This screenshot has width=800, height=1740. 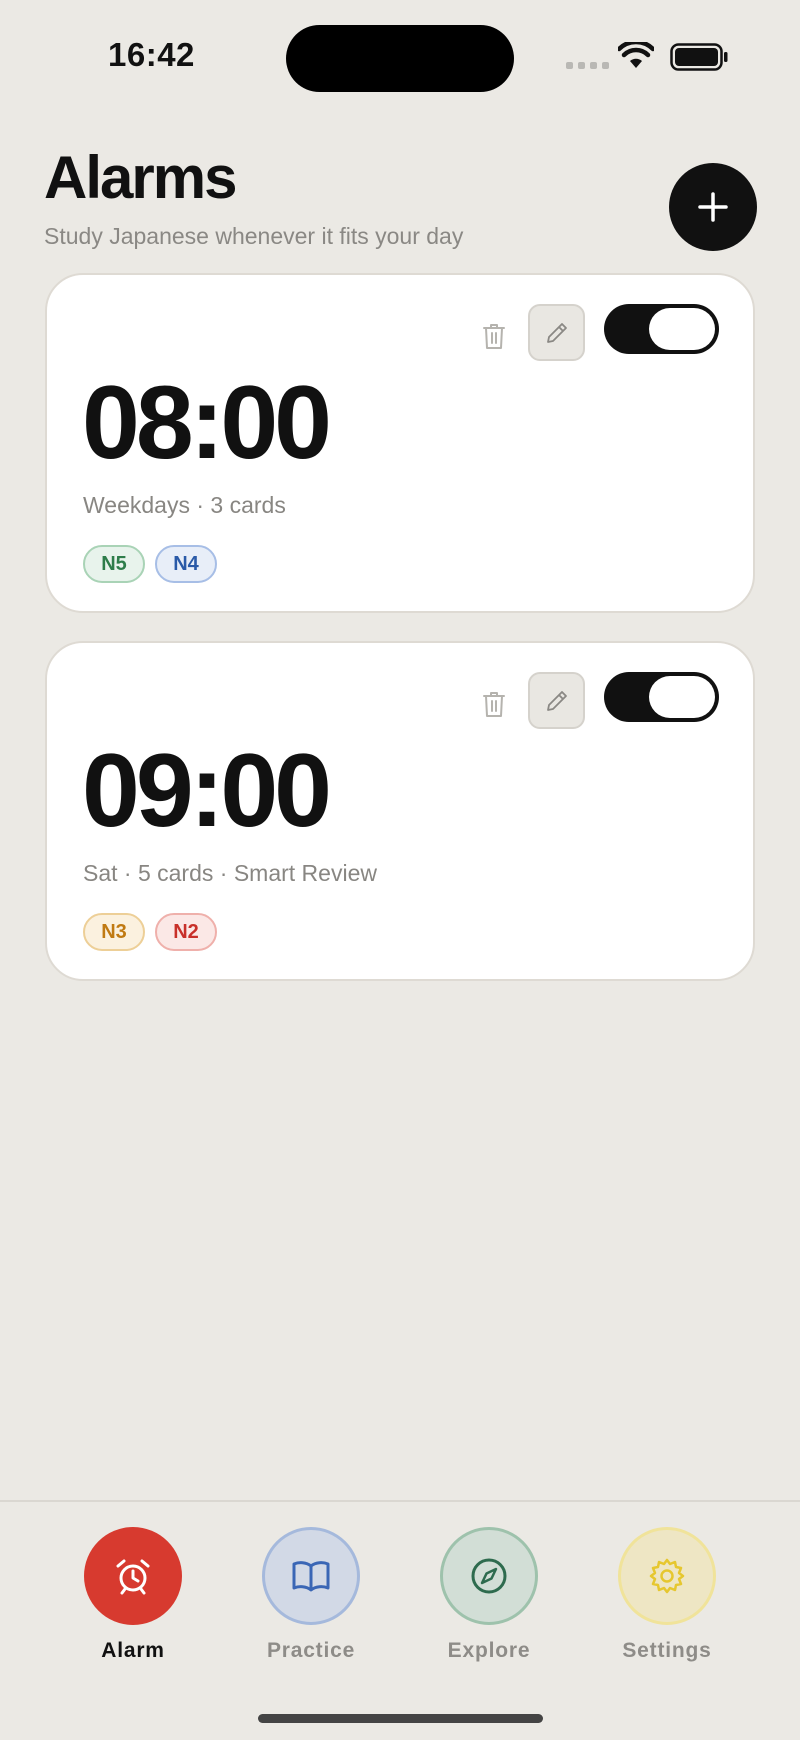 I want to click on alarm-meta: Weekdays · 3 cards, so click(x=184, y=505).